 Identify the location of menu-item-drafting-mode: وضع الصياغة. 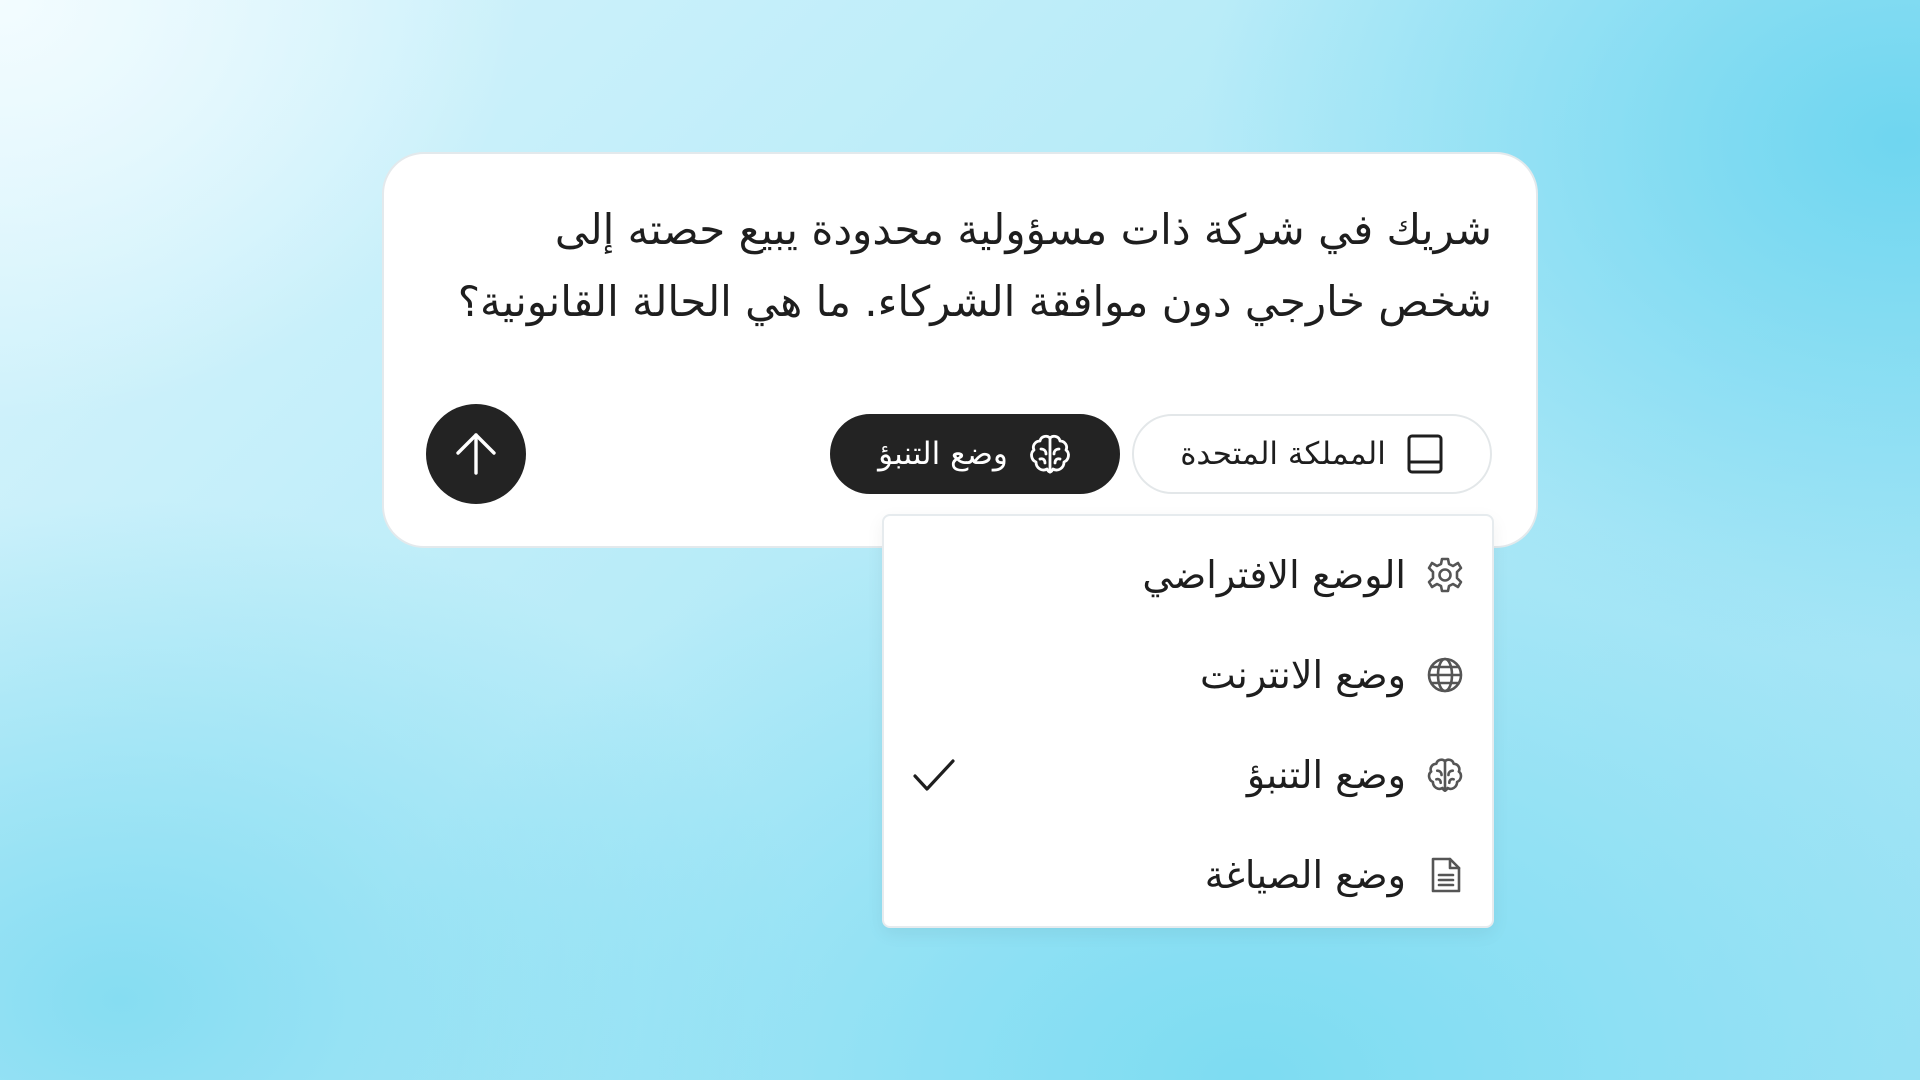
(1188, 874).